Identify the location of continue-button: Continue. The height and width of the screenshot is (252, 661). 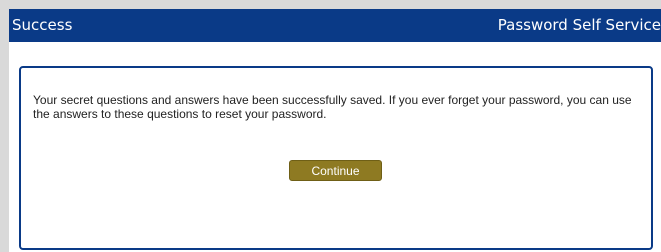
(335, 170).